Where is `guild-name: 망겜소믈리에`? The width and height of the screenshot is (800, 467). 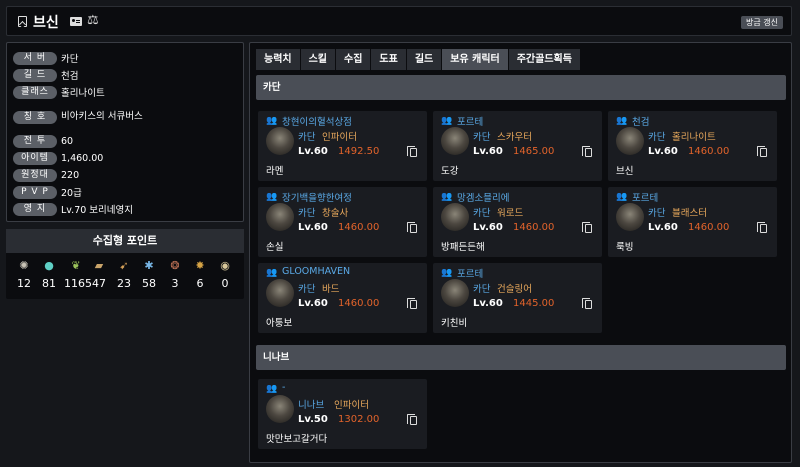 guild-name: 망겜소믈리에 is located at coordinates (483, 198).